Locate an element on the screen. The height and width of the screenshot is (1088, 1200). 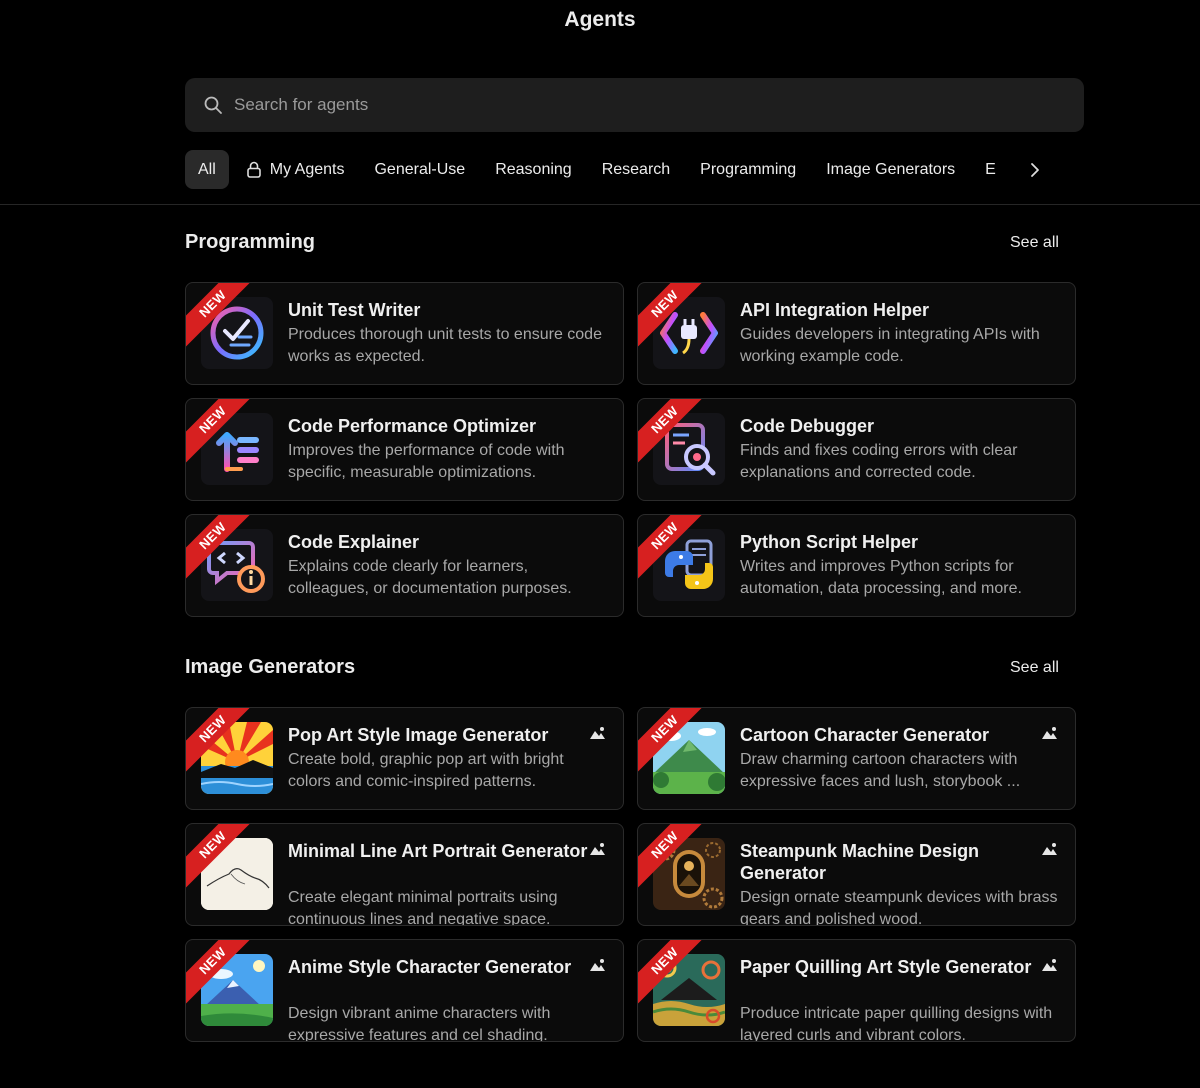
chevron-right-icon is located at coordinates (1035, 170).